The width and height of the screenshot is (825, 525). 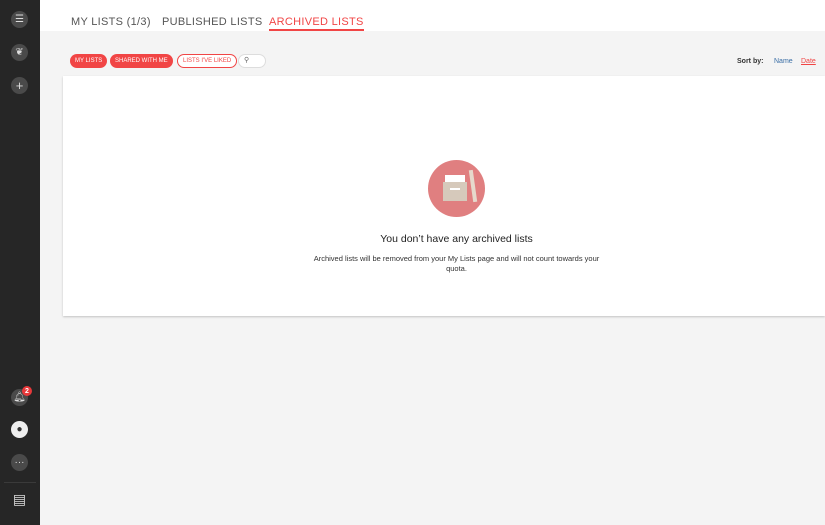 What do you see at coordinates (89, 61) in the screenshot?
I see `filter-my-lists: My lists` at bounding box center [89, 61].